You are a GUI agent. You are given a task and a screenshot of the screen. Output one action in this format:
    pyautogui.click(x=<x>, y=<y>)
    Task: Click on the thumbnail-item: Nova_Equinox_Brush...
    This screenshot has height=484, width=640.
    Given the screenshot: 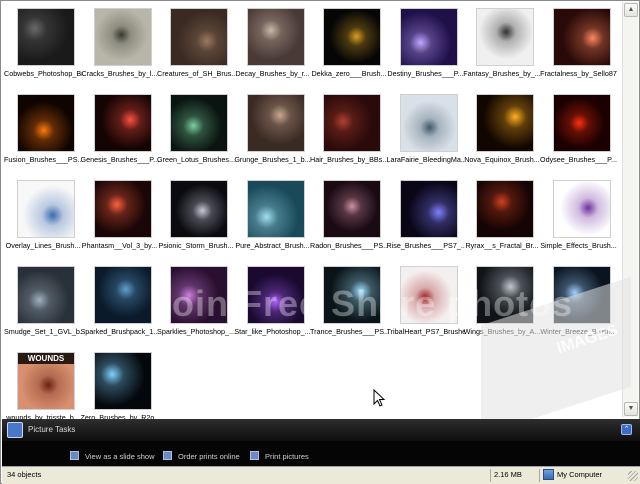 What is the action you would take?
    pyautogui.click(x=501, y=134)
    